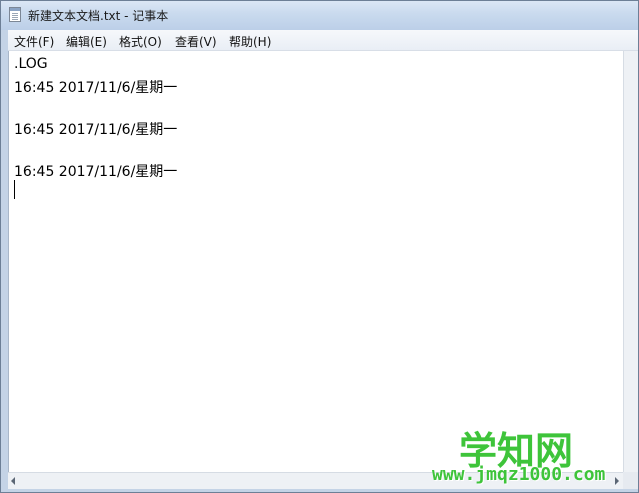 The height and width of the screenshot is (493, 639). I want to click on menu-format: 格式(O), so click(140, 41).